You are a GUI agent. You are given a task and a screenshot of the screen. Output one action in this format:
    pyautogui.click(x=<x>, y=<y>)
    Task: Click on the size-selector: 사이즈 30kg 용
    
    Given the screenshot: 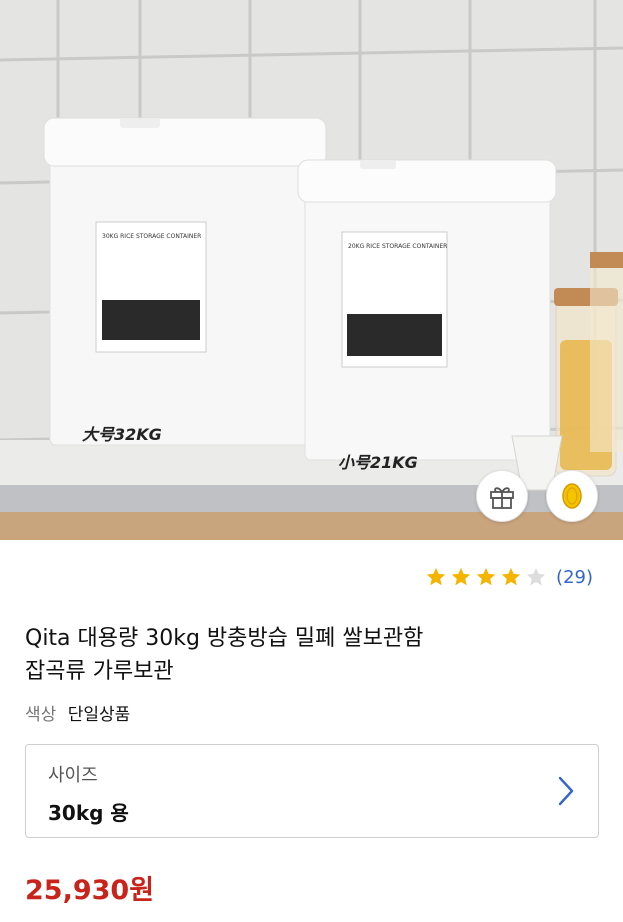 What is the action you would take?
    pyautogui.click(x=312, y=791)
    